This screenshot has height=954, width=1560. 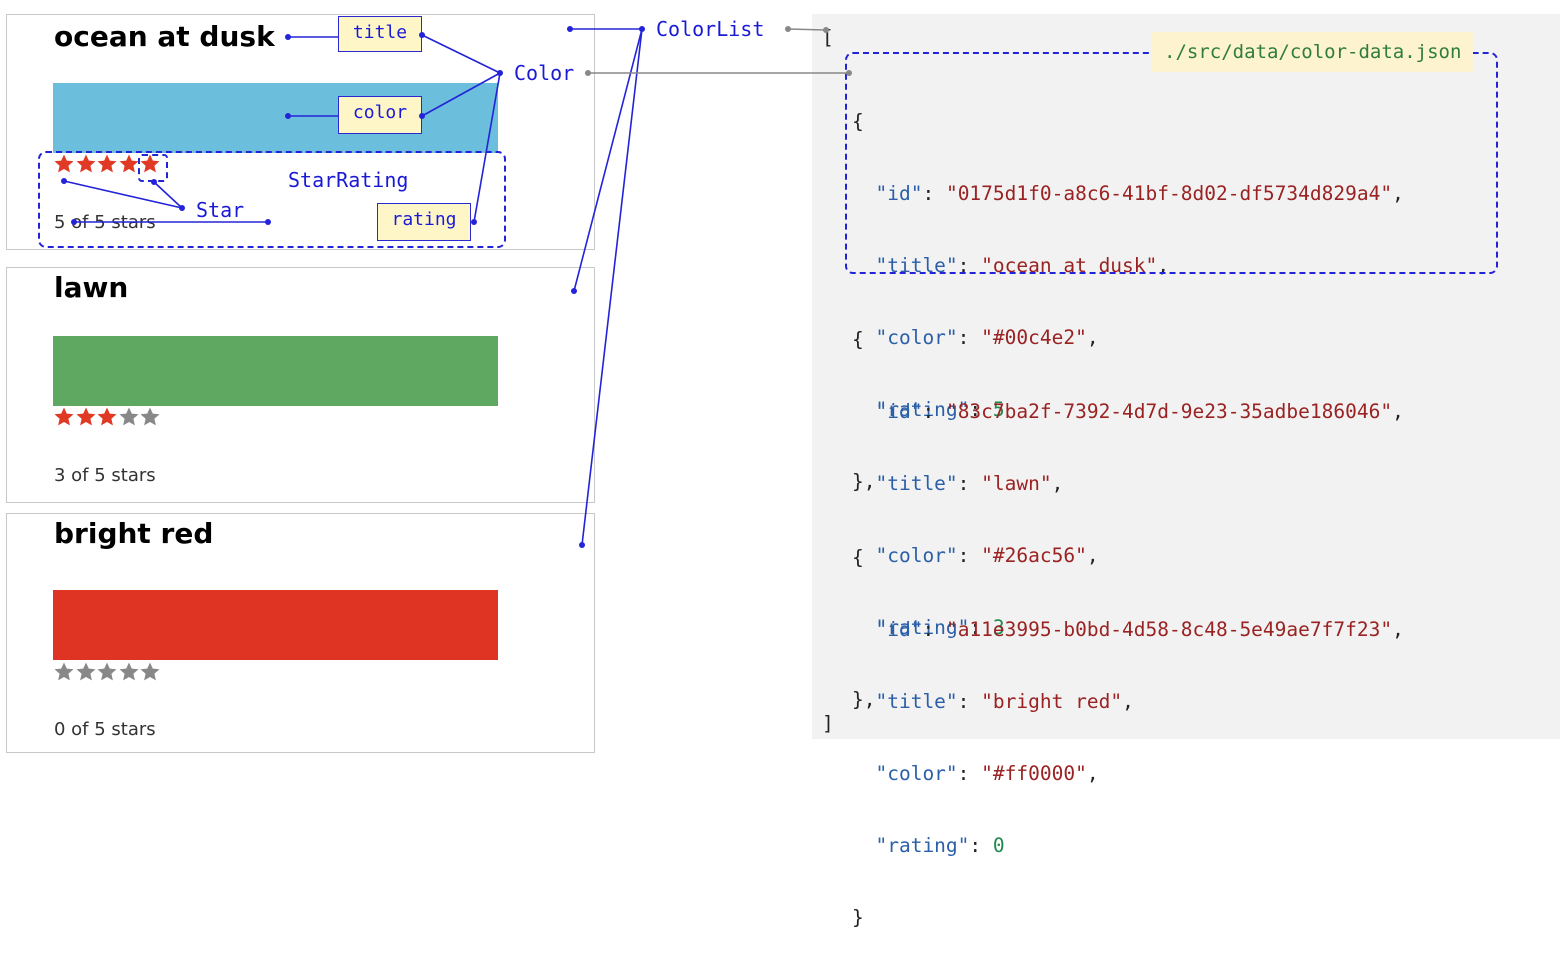 I want to click on star-rating-text: 0 of 5 stars, so click(x=105, y=729).